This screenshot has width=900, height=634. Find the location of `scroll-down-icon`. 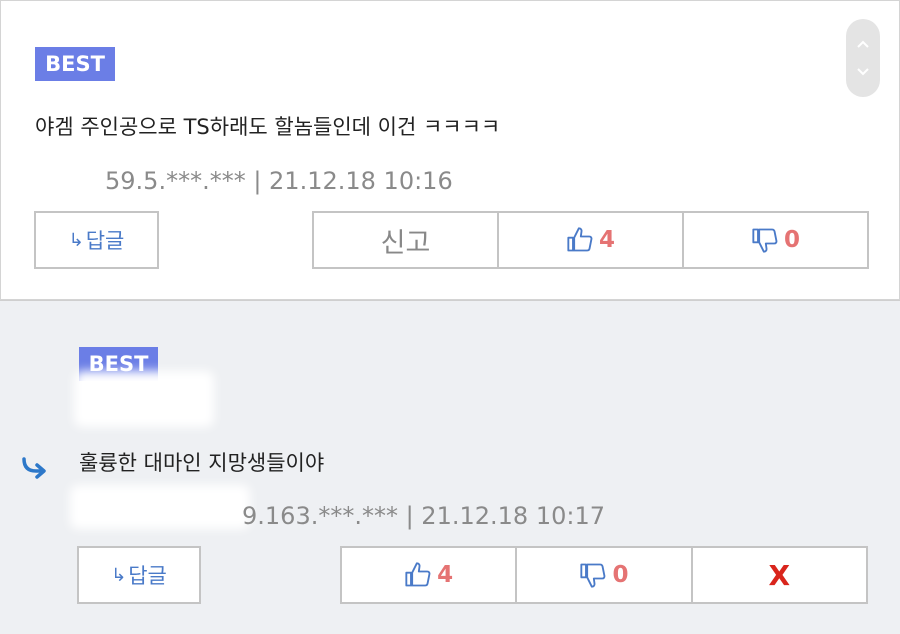

scroll-down-icon is located at coordinates (863, 72).